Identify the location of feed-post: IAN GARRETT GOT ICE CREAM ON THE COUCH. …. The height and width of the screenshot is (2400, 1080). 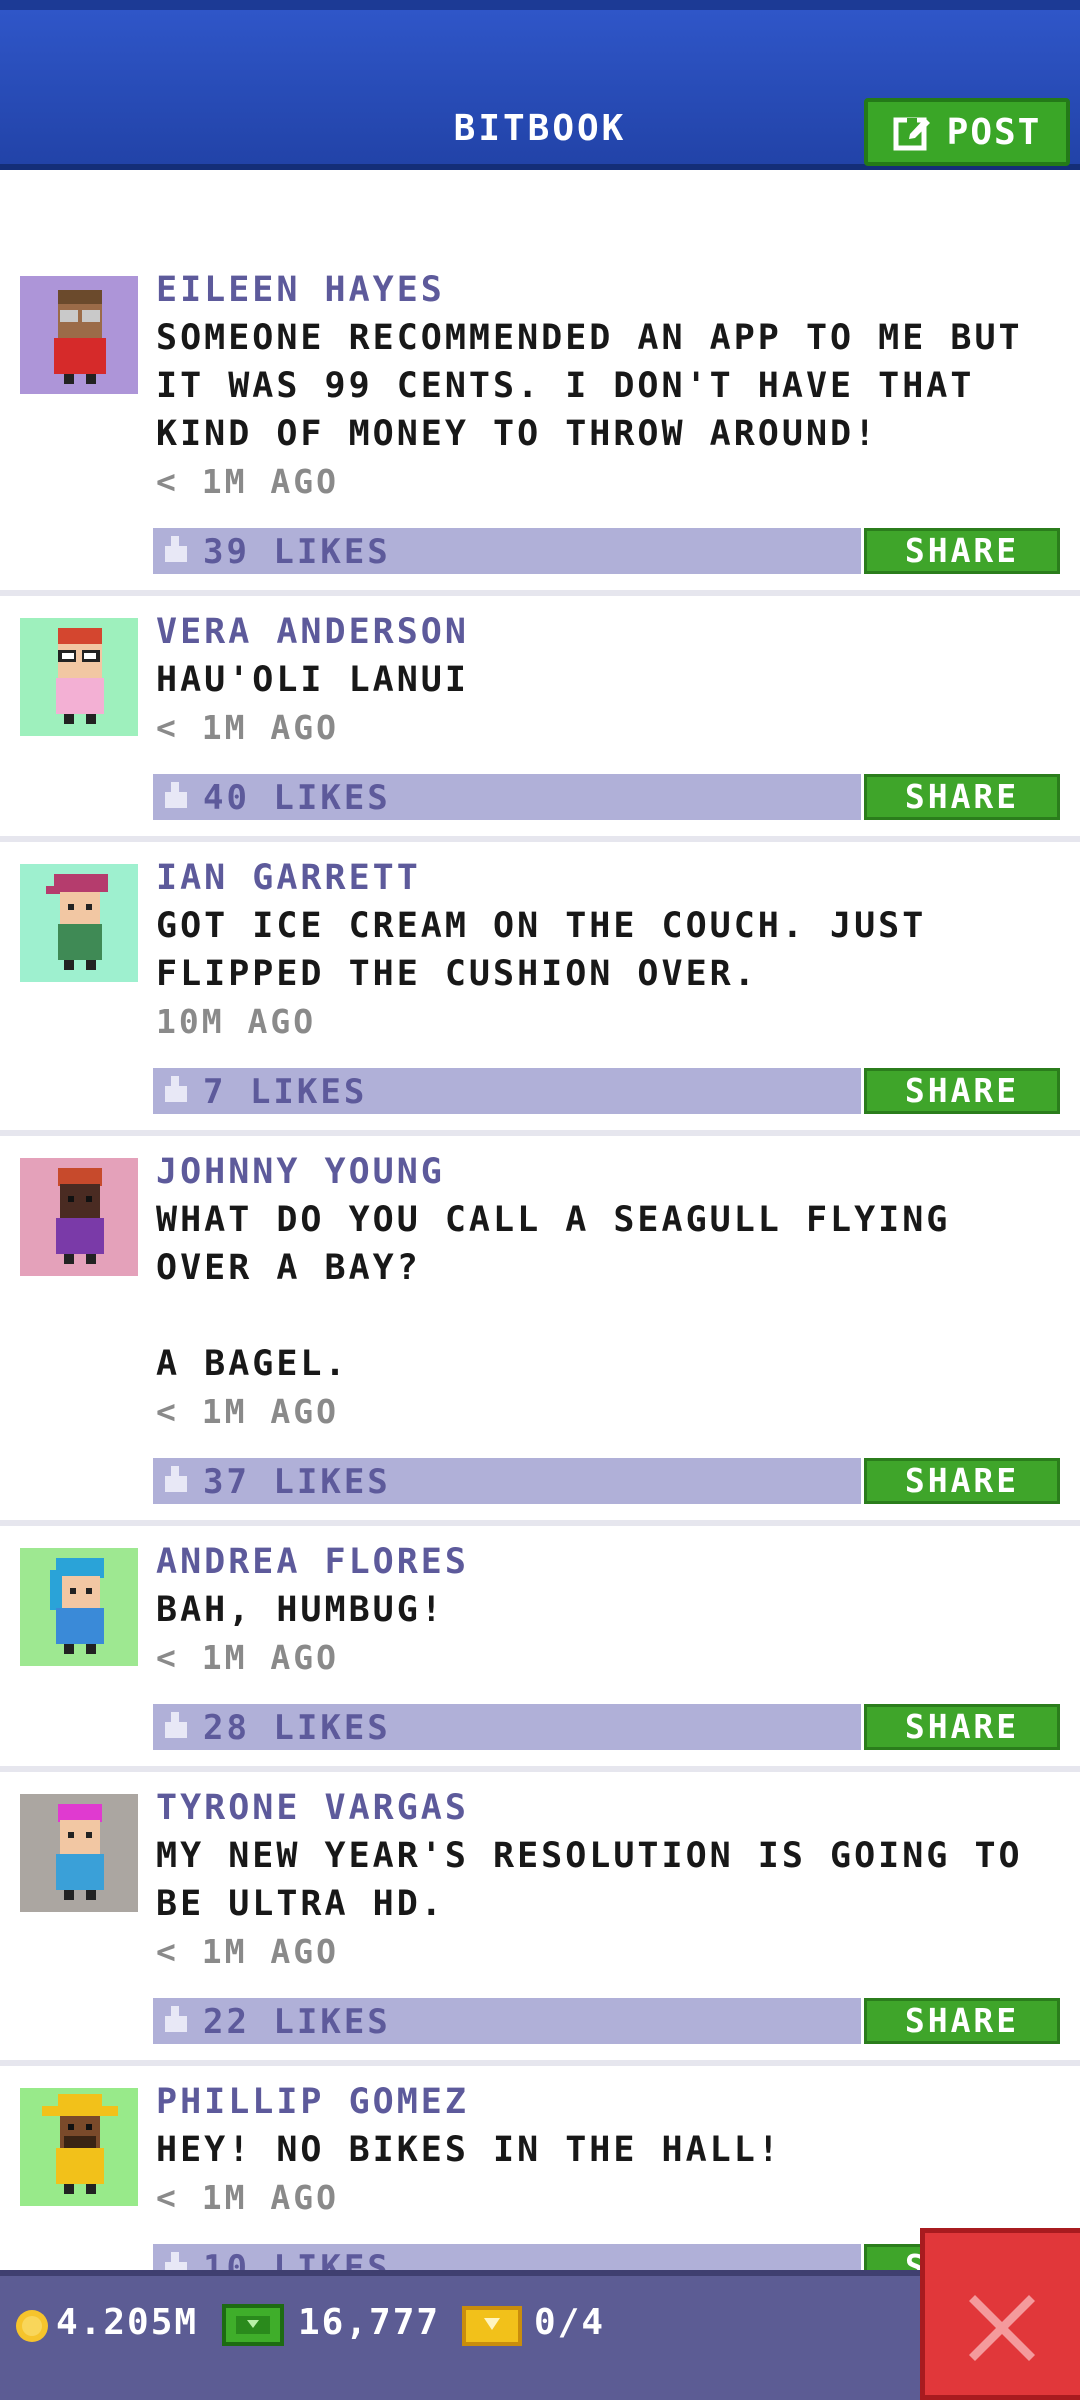
(540, 989).